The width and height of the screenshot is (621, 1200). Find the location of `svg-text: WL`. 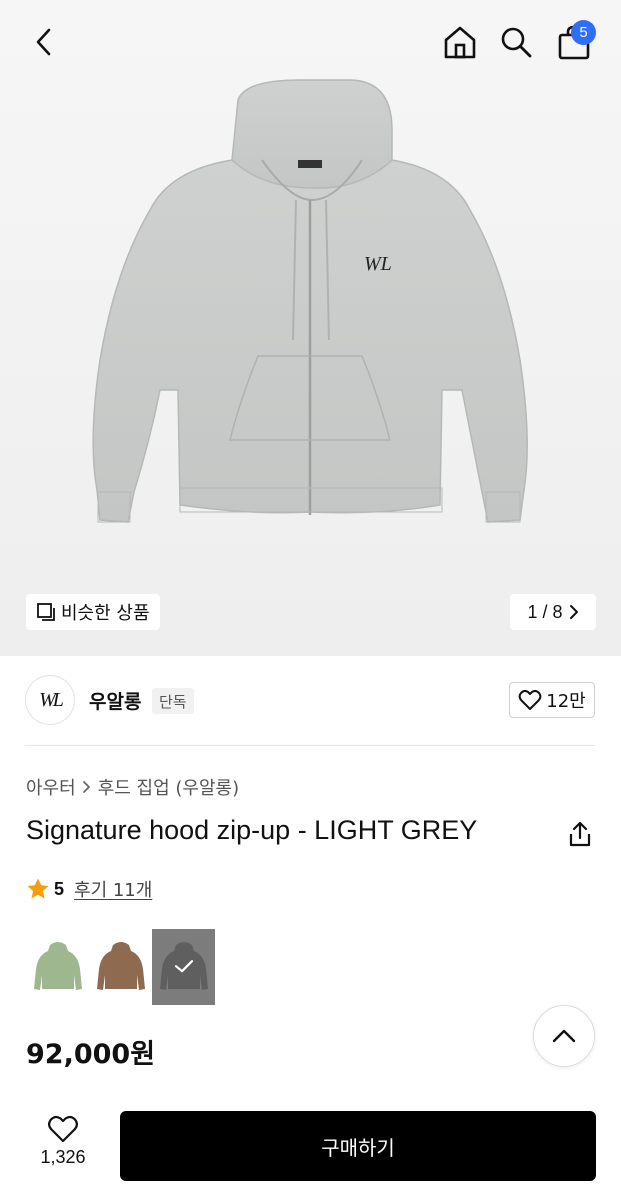

svg-text: WL is located at coordinates (378, 264).